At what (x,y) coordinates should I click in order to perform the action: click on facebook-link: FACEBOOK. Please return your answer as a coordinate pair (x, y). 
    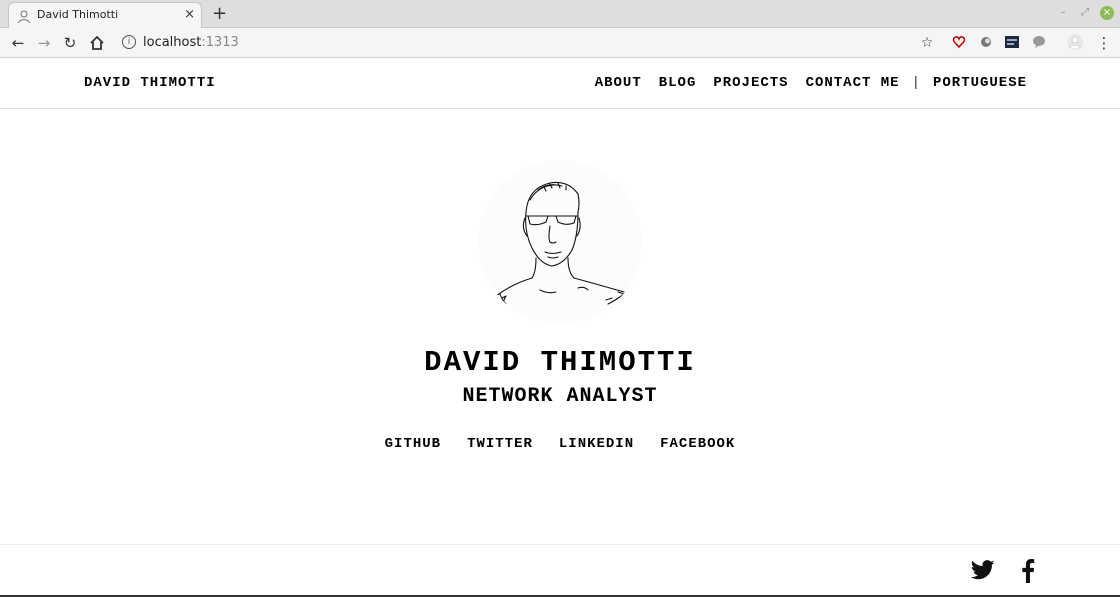
    Looking at the image, I should click on (697, 444).